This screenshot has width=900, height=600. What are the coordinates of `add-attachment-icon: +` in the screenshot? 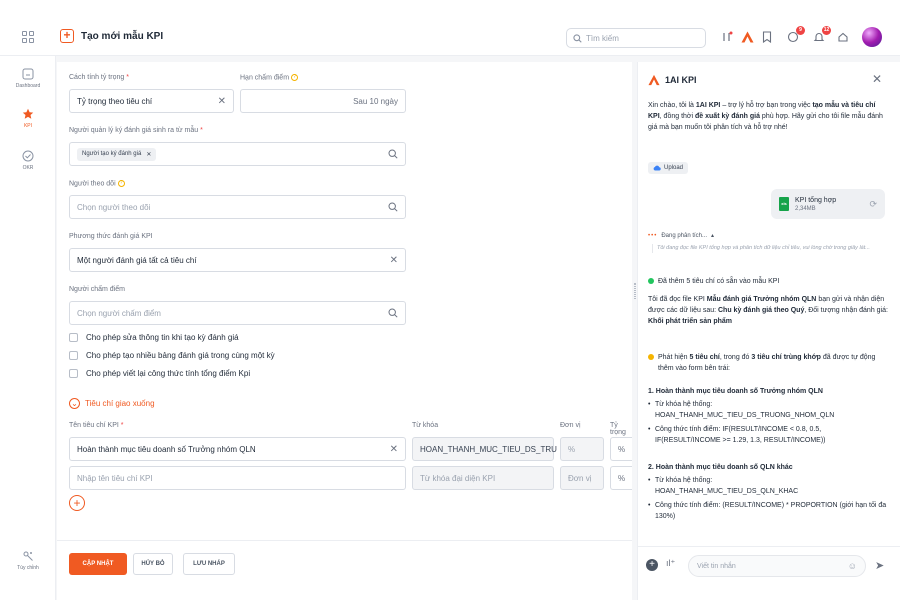 It's located at (652, 565).